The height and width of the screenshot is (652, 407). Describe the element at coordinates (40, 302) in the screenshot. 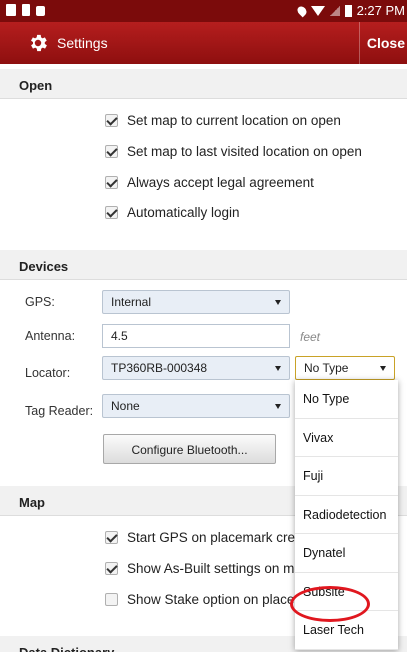

I see `gps-label: GPS:` at that location.